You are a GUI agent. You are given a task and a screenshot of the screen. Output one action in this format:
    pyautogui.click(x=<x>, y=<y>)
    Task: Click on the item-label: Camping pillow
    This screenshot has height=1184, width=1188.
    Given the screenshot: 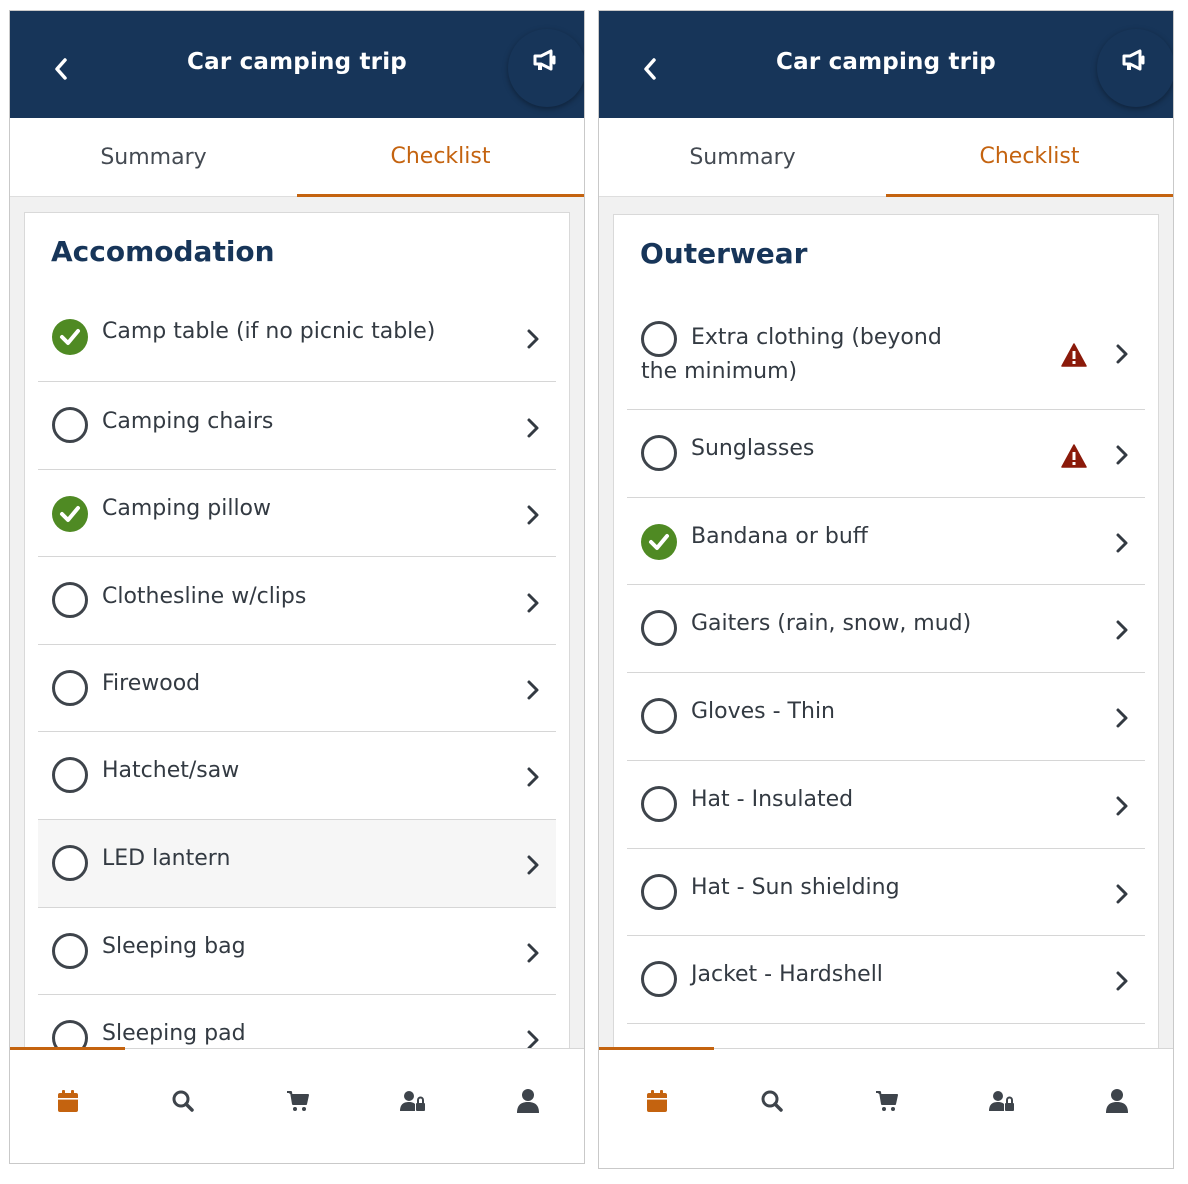 What is the action you would take?
    pyautogui.click(x=187, y=508)
    